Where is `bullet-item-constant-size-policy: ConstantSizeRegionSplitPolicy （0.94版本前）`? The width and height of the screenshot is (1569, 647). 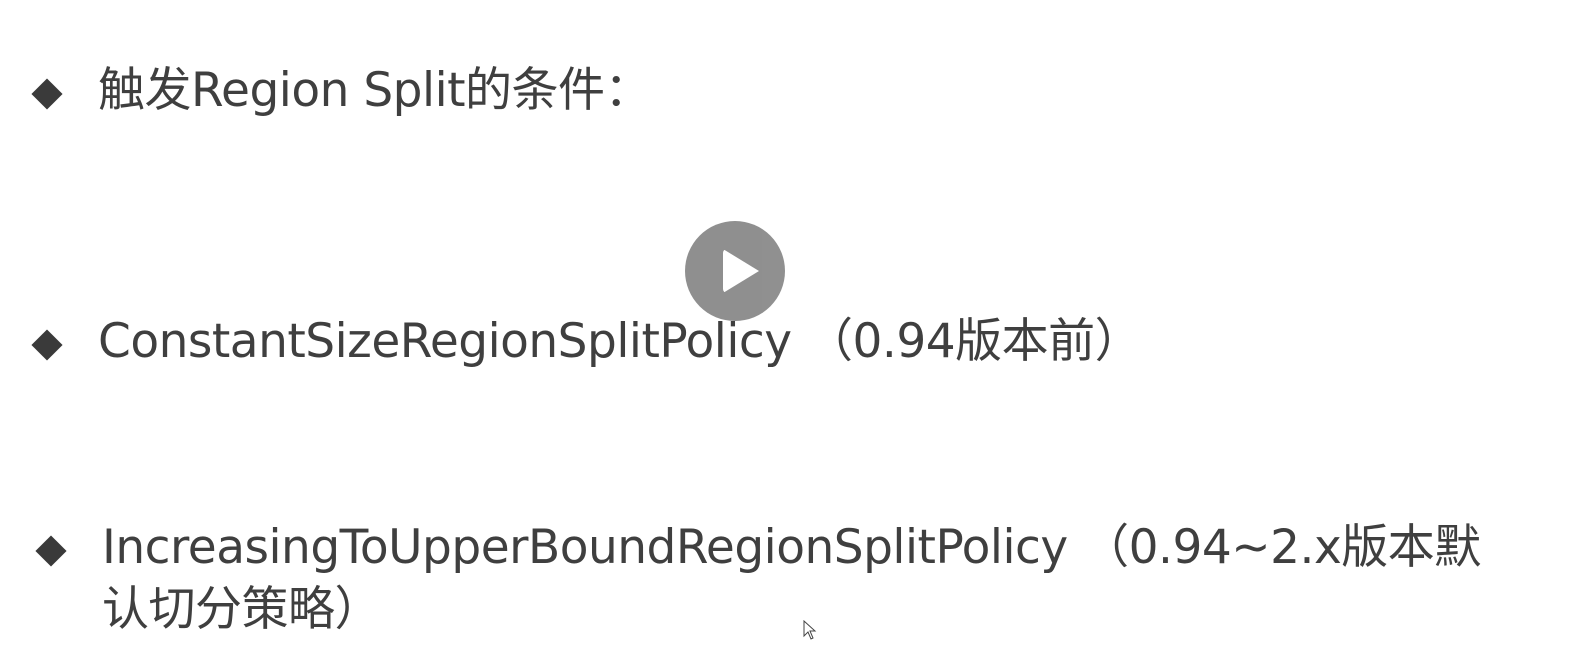 bullet-item-constant-size-policy: ConstantSizeRegionSplitPolicy （0.94版本前） is located at coordinates (586, 342).